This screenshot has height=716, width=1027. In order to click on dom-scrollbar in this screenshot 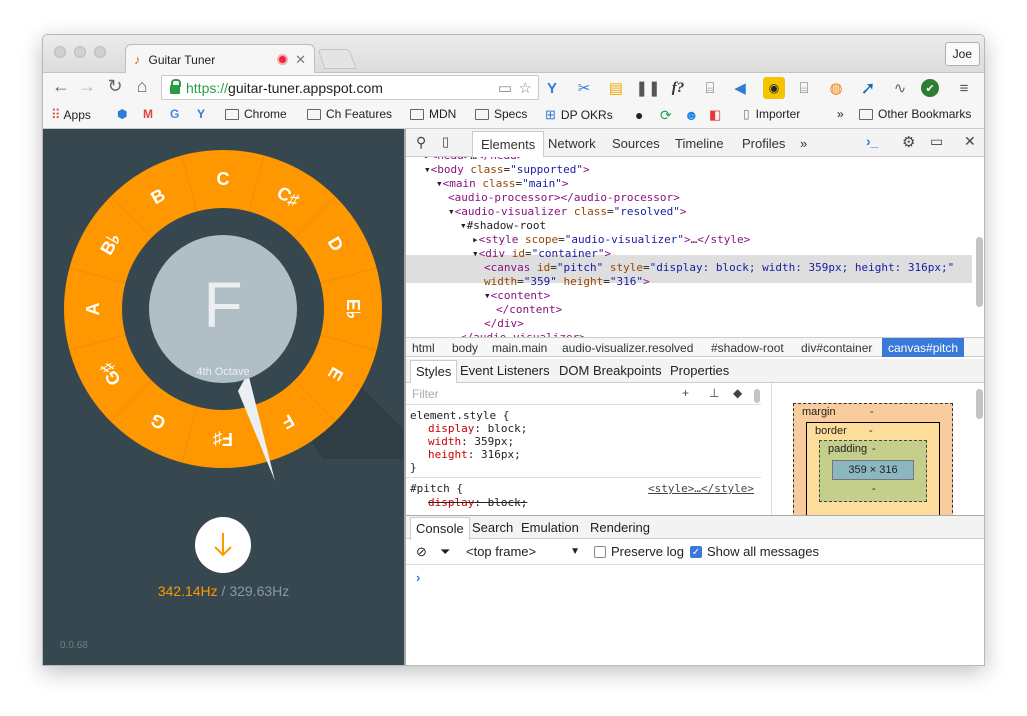, I will do `click(979, 272)`.